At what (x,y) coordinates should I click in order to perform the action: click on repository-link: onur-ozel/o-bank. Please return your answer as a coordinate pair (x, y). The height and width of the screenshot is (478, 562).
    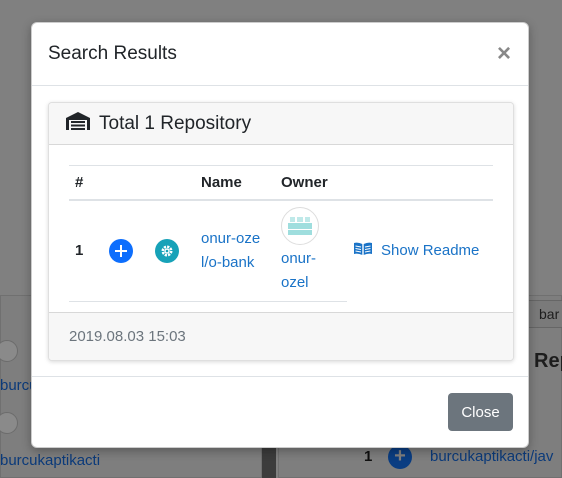
    Looking at the image, I should click on (231, 251).